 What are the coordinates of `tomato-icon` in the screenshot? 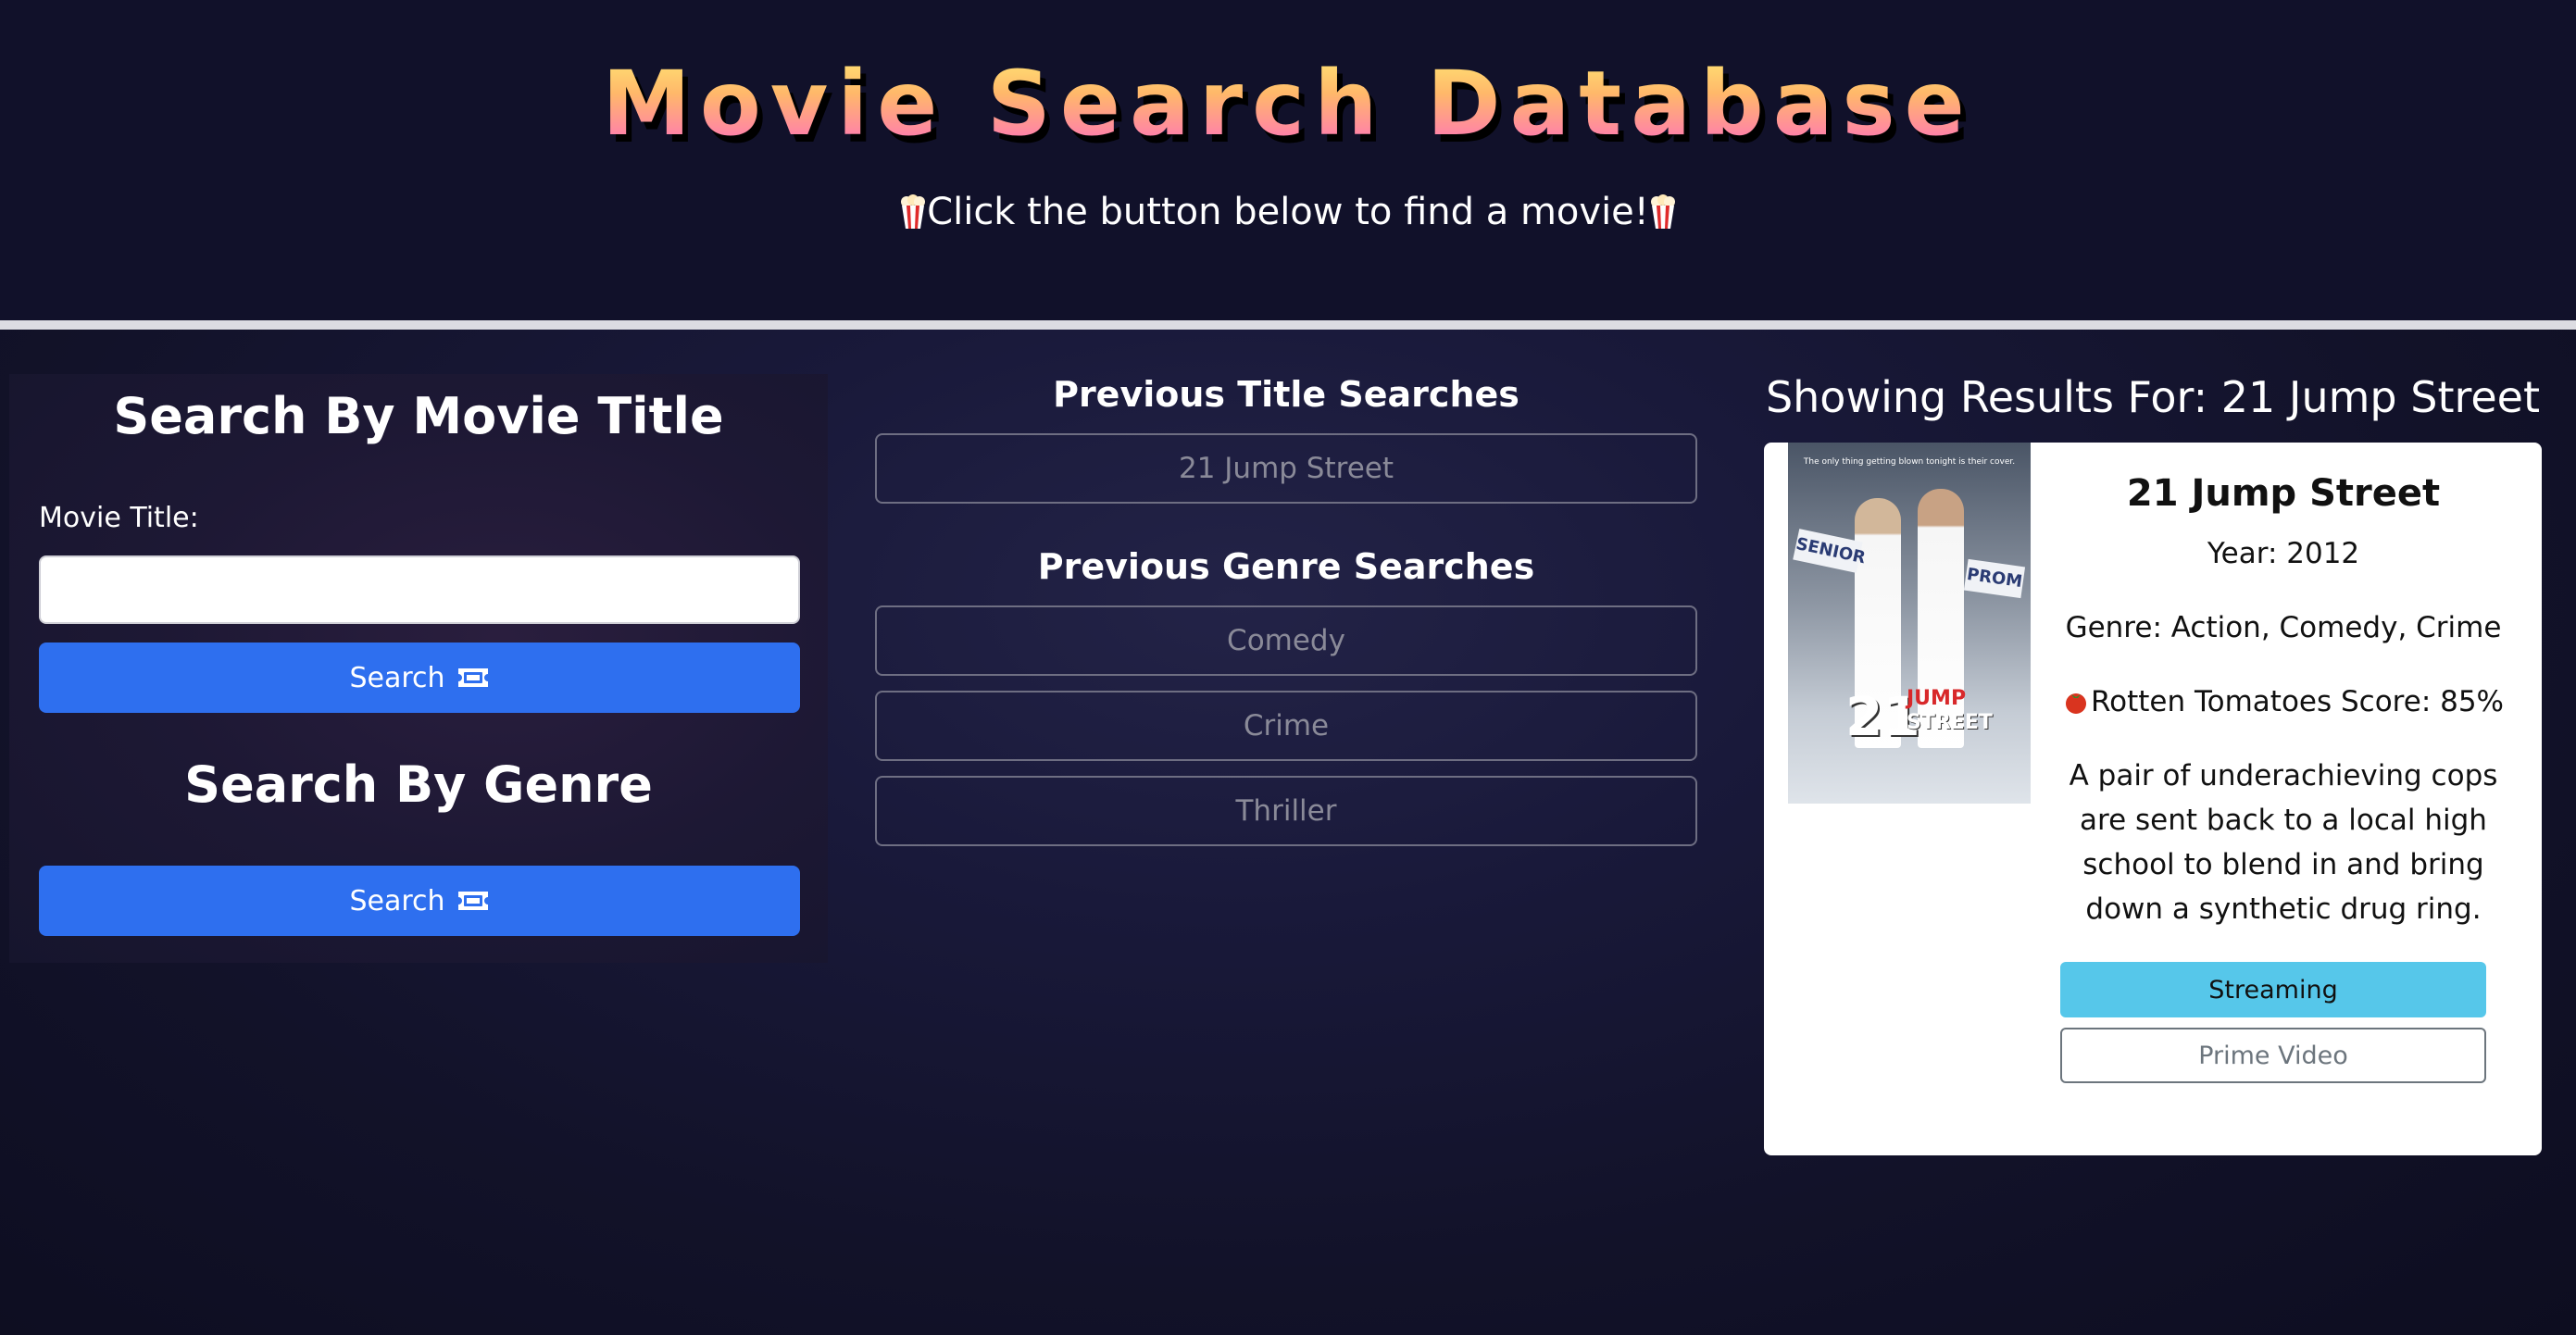 It's located at (2075, 704).